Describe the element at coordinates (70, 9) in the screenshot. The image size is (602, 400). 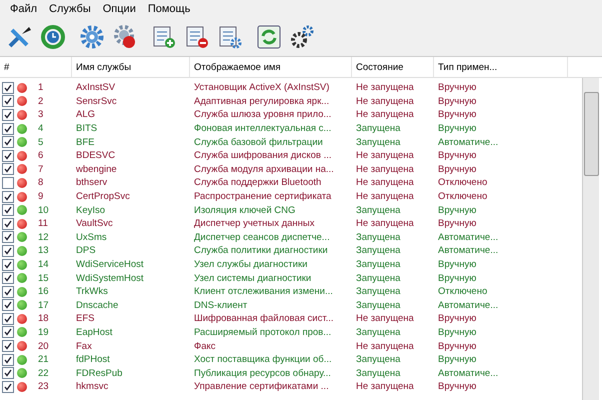
I see `menu-item: Службы` at that location.